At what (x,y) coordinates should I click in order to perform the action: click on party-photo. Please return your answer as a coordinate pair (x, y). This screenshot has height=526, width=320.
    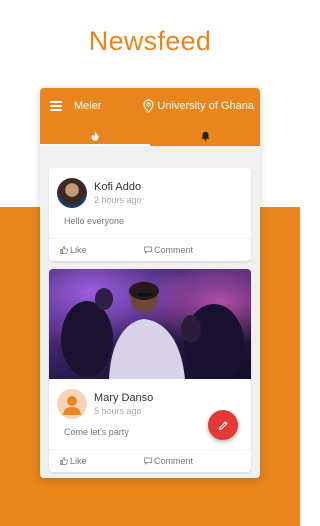
    Looking at the image, I should click on (150, 324).